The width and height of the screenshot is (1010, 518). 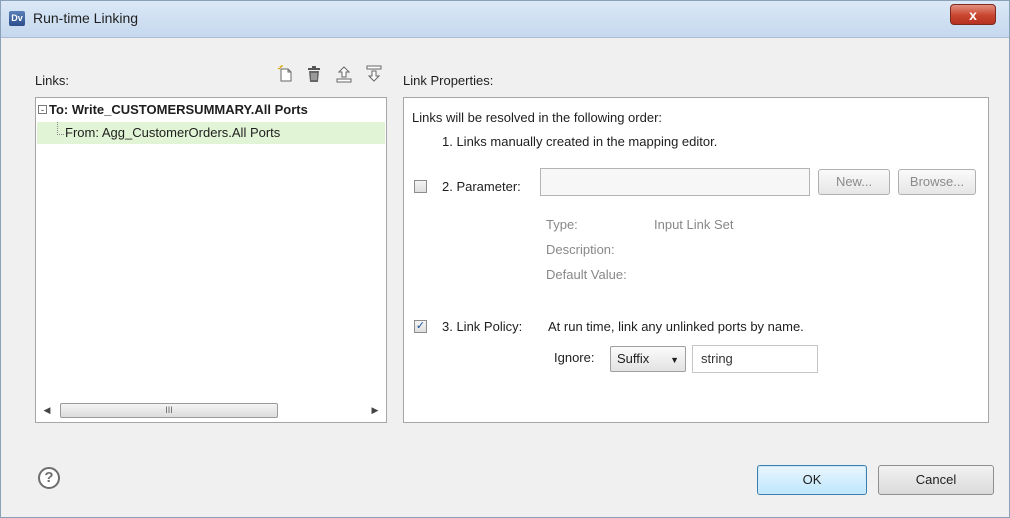 What do you see at coordinates (580, 249) in the screenshot?
I see `description-label: Description:` at bounding box center [580, 249].